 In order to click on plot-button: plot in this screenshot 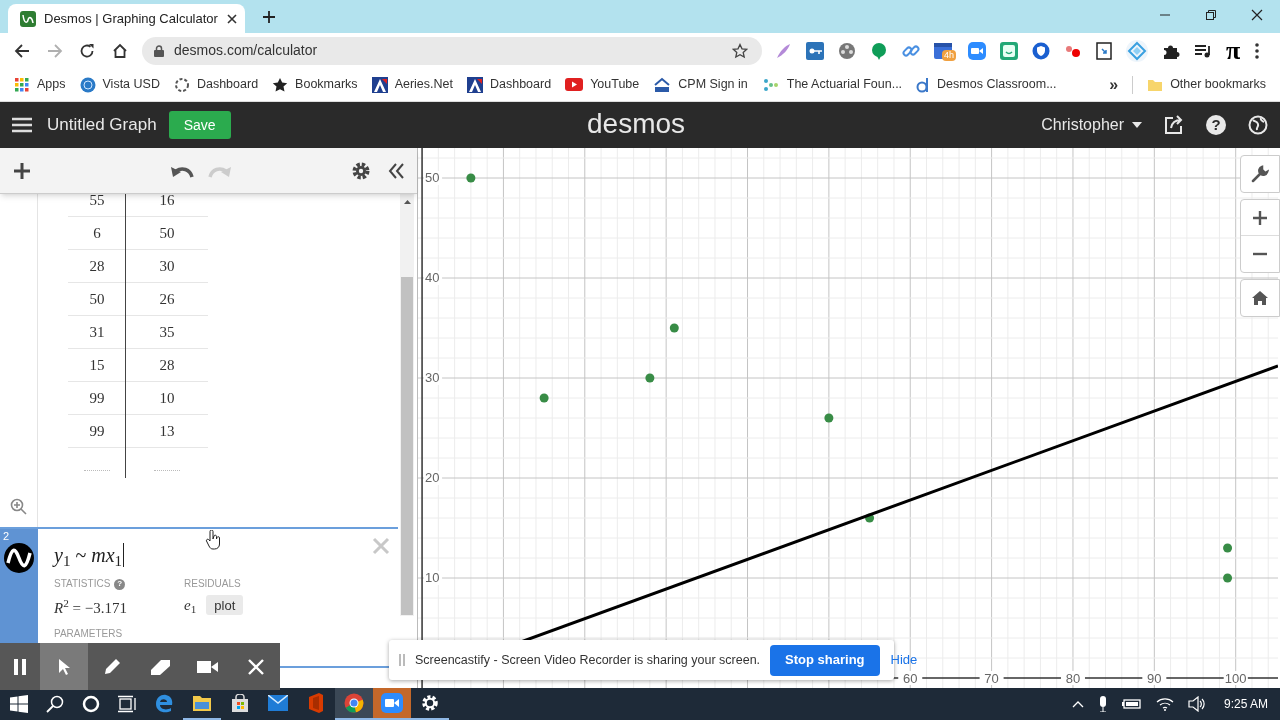, I will do `click(225, 605)`.